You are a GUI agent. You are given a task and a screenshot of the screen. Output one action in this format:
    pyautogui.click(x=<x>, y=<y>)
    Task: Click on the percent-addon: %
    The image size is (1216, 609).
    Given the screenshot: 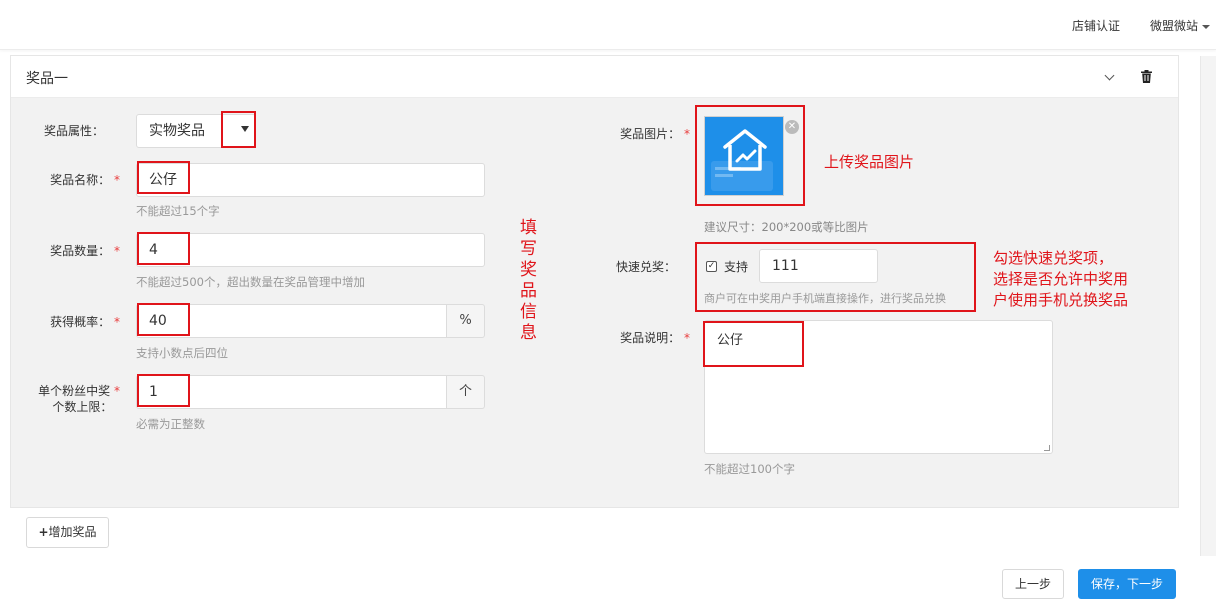 What is the action you would take?
    pyautogui.click(x=466, y=321)
    